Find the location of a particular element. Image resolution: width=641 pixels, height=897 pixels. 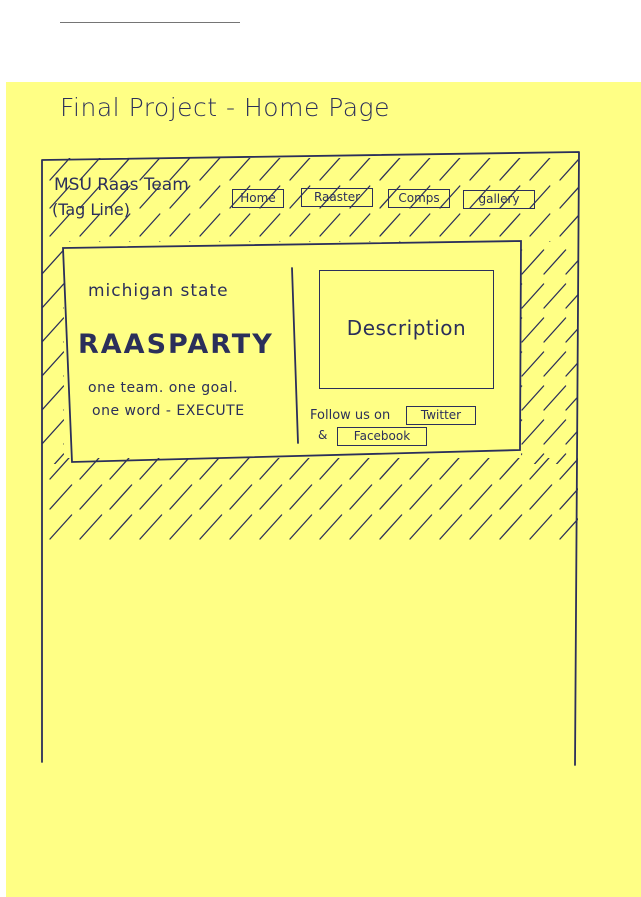

nav-gallery-button: gallery is located at coordinates (499, 199).